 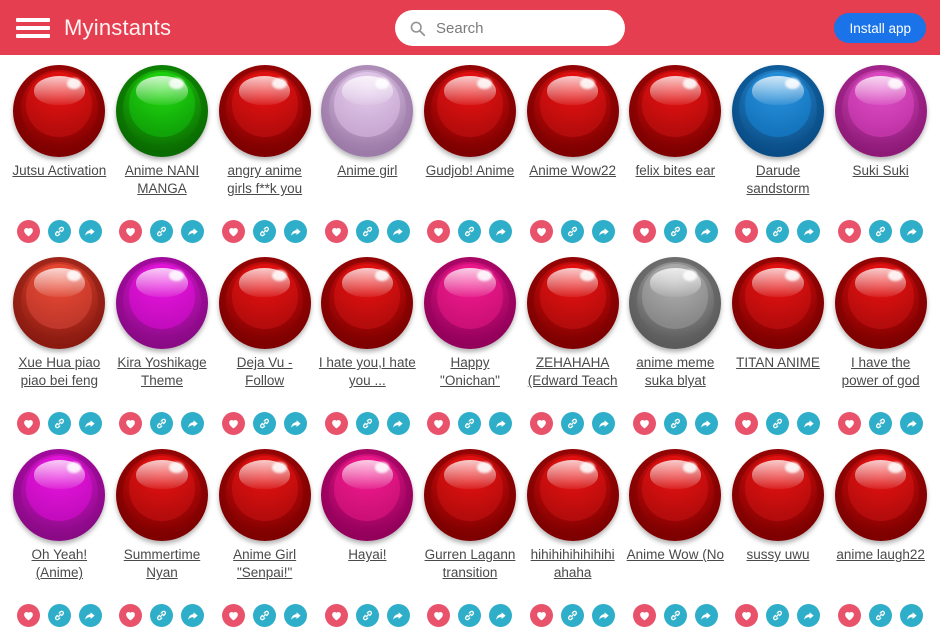 I want to click on sound-title-link: Summertime Nyan, so click(x=162, y=564).